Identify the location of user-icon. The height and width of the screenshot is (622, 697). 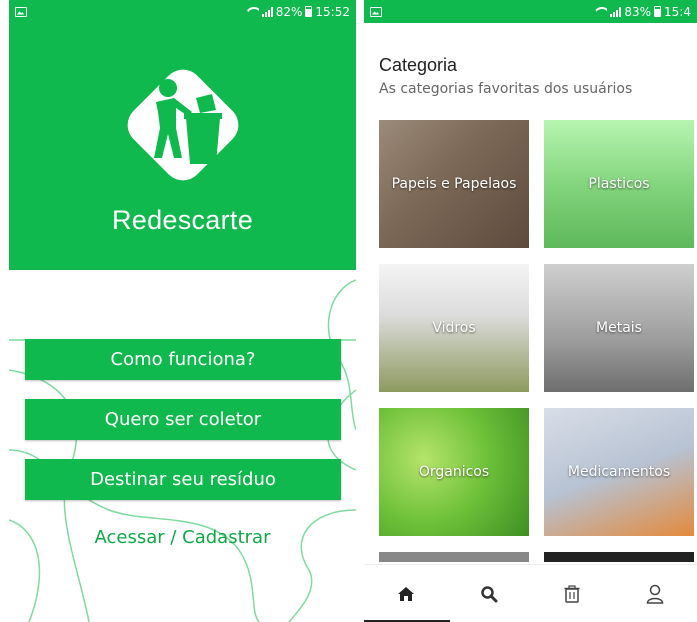
(655, 594).